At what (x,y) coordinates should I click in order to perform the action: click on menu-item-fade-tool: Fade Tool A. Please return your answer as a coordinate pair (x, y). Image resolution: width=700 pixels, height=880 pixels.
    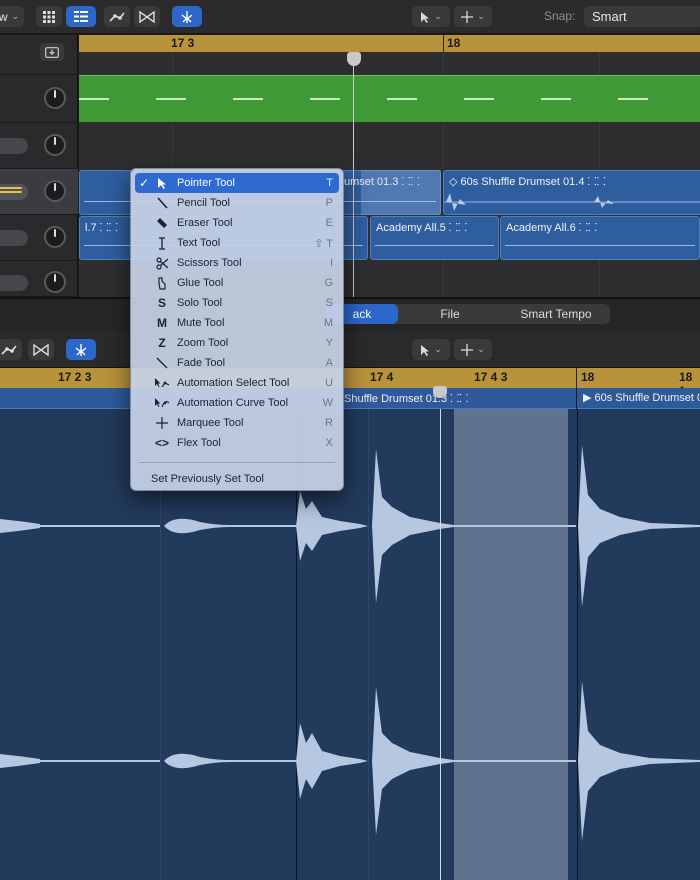
    Looking at the image, I should click on (237, 363).